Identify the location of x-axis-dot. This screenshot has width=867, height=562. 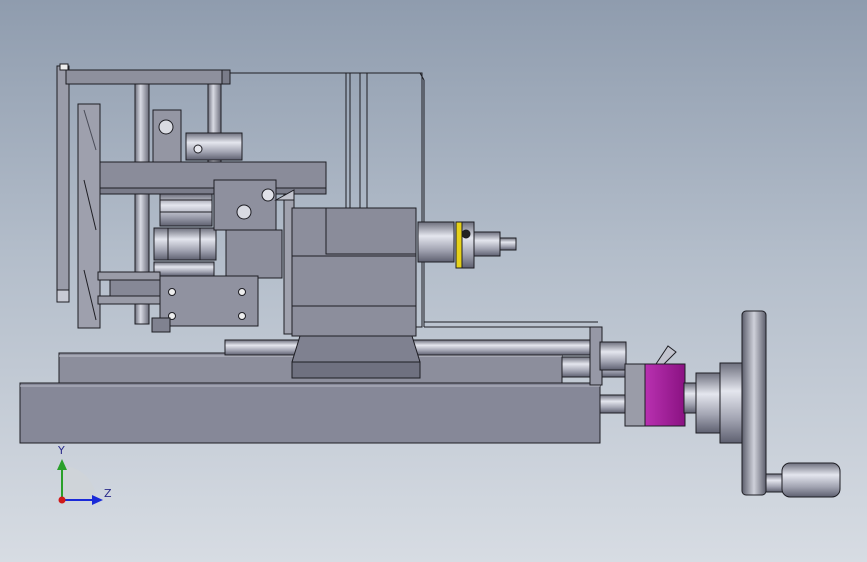
(62, 500).